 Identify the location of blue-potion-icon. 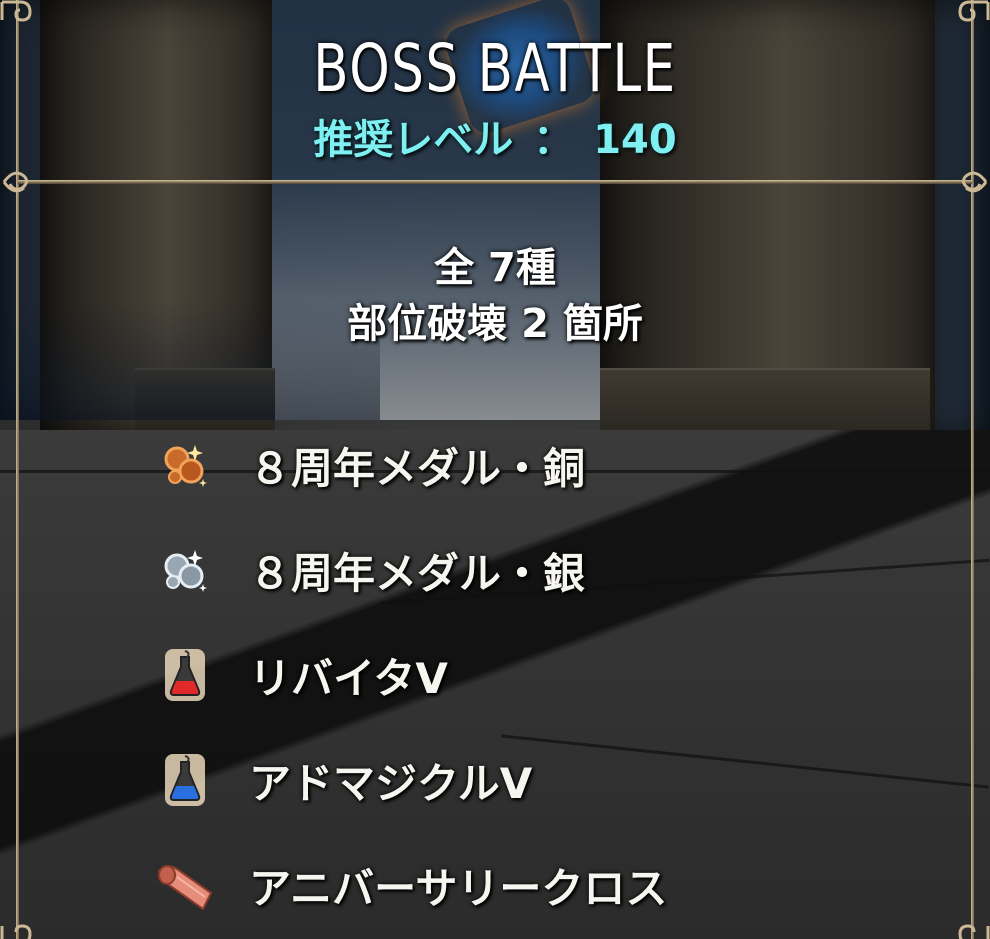
(185, 780).